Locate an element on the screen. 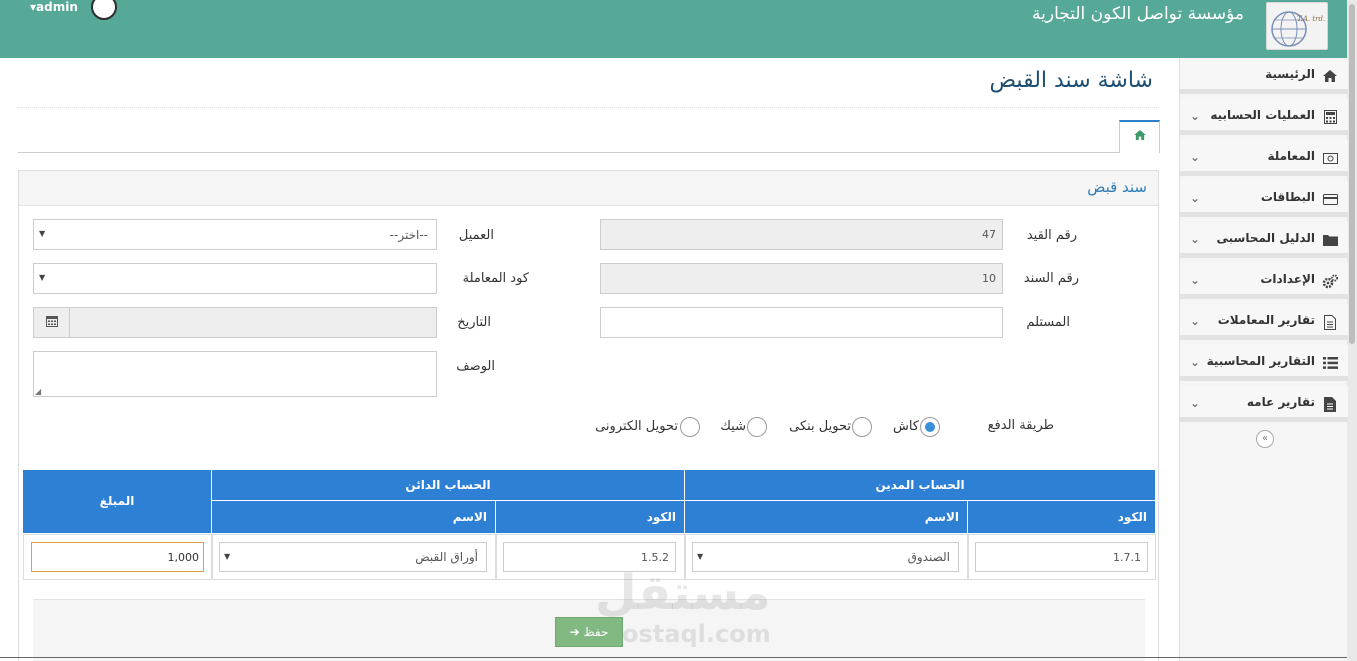 The height and width of the screenshot is (661, 1357). payment-cheque-label: شيك is located at coordinates (733, 426).